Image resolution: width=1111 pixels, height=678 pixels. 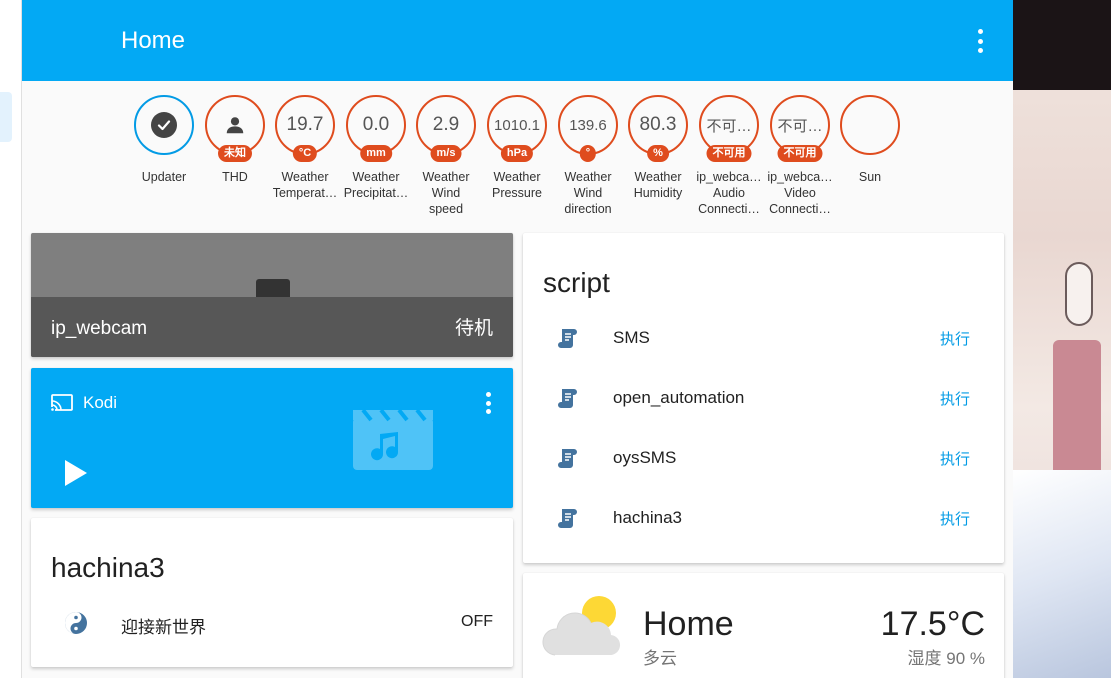 What do you see at coordinates (76, 473) in the screenshot?
I see `play-icon` at bounding box center [76, 473].